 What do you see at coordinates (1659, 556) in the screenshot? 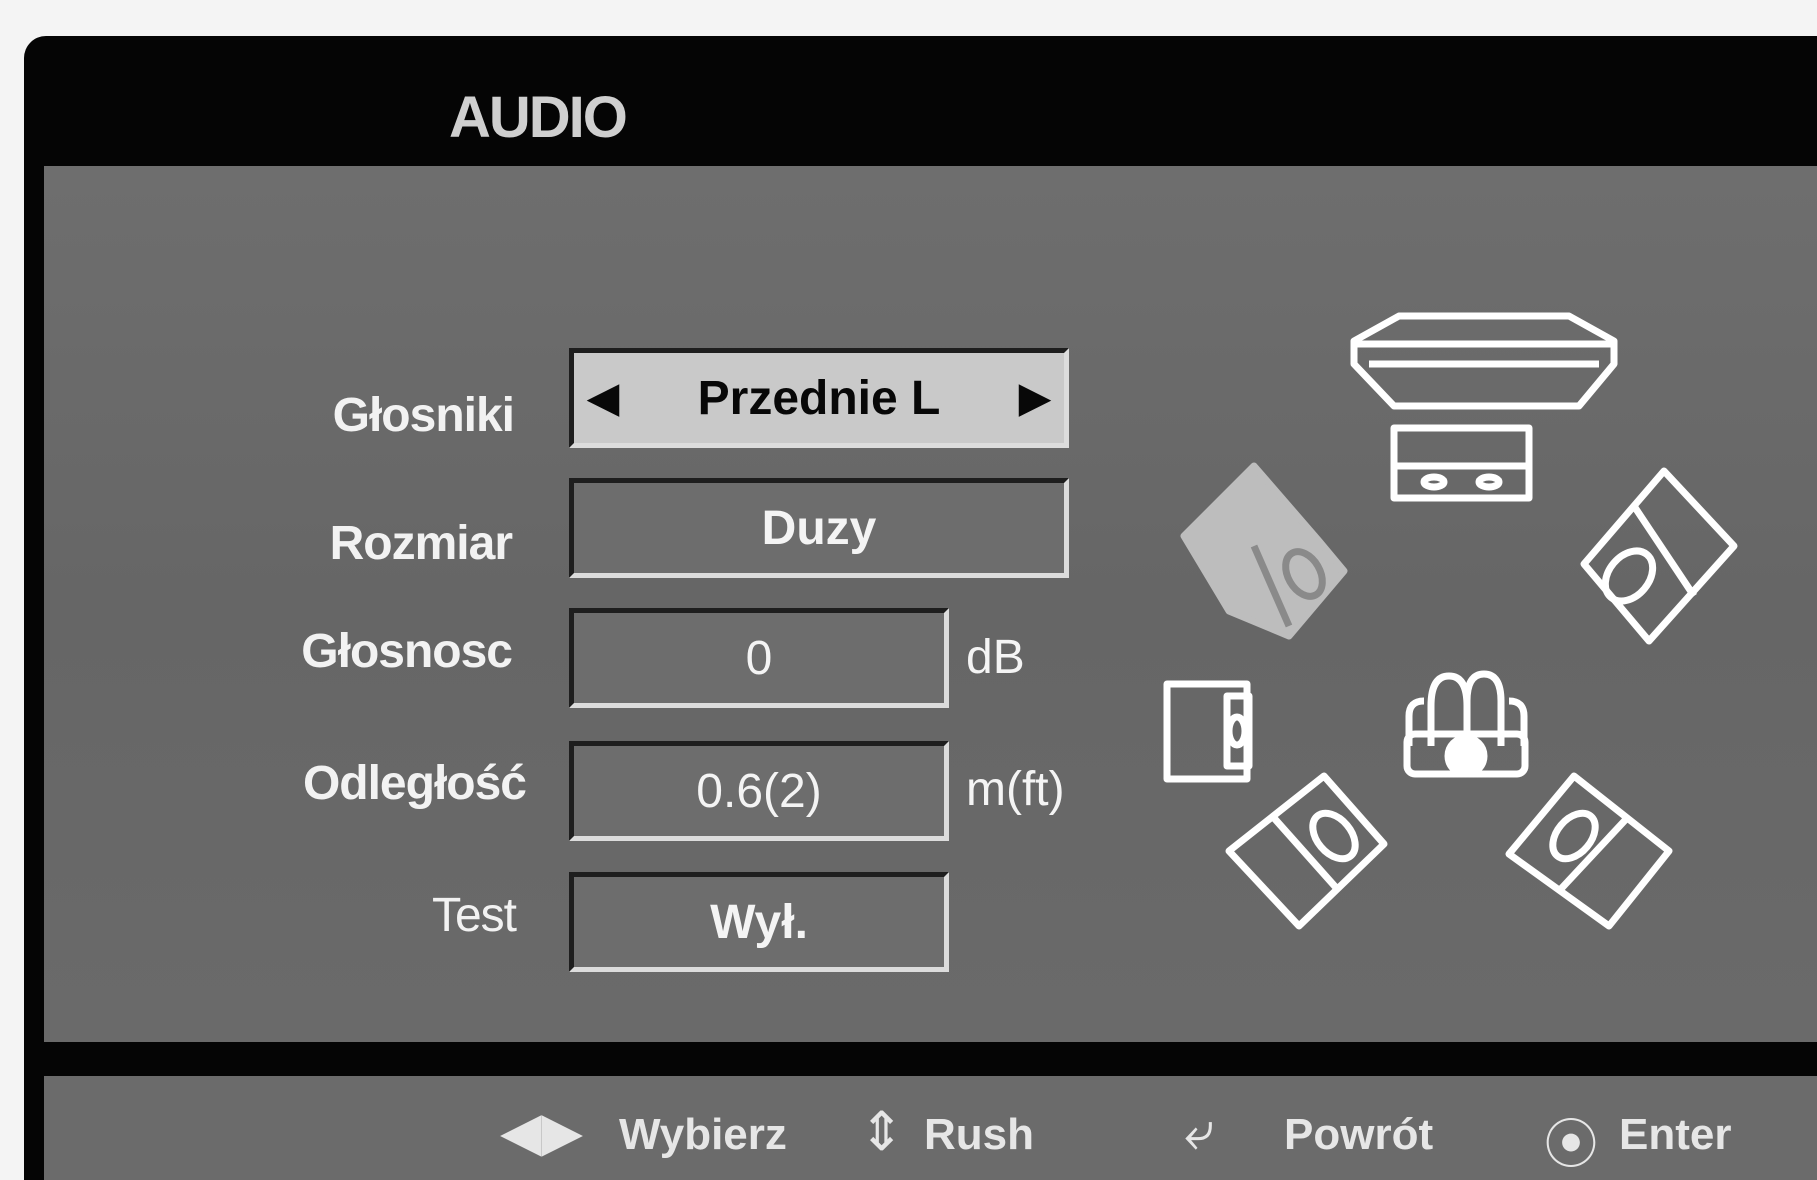
I see `front-right-speaker-icon` at bounding box center [1659, 556].